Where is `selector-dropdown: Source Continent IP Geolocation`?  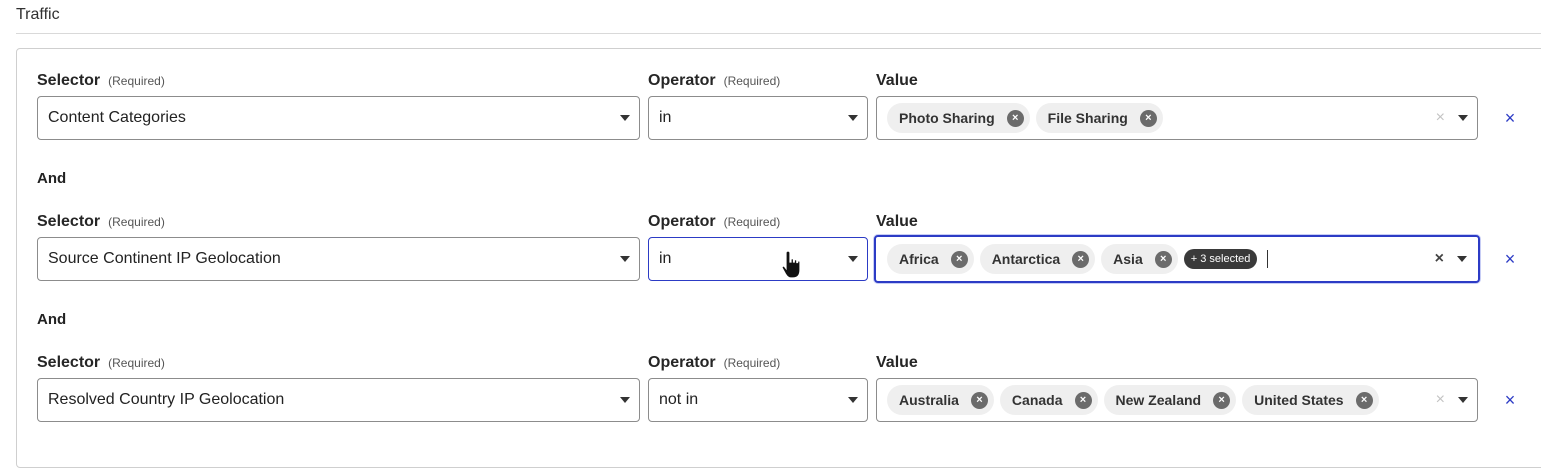
selector-dropdown: Source Continent IP Geolocation is located at coordinates (338, 259).